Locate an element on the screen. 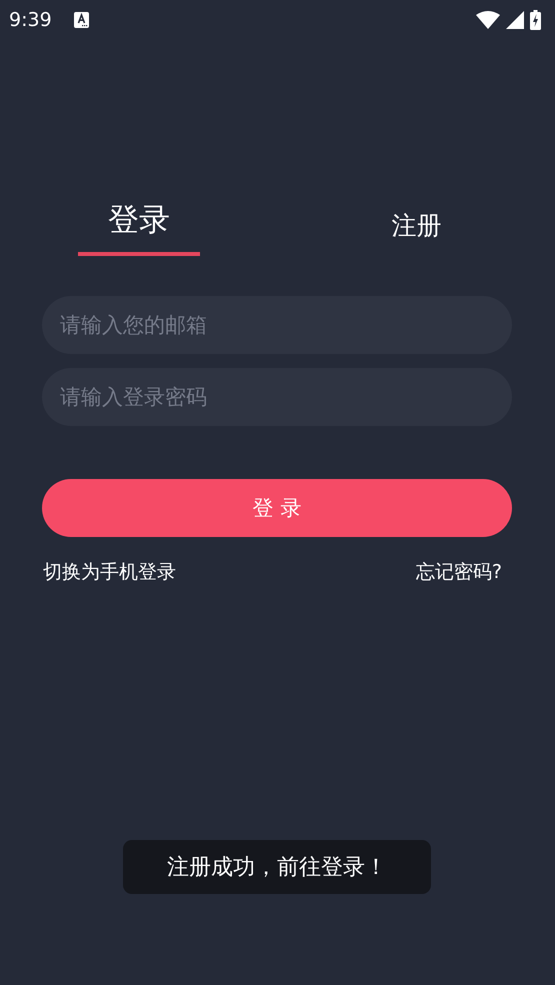  tab: 注册 is located at coordinates (416, 226).